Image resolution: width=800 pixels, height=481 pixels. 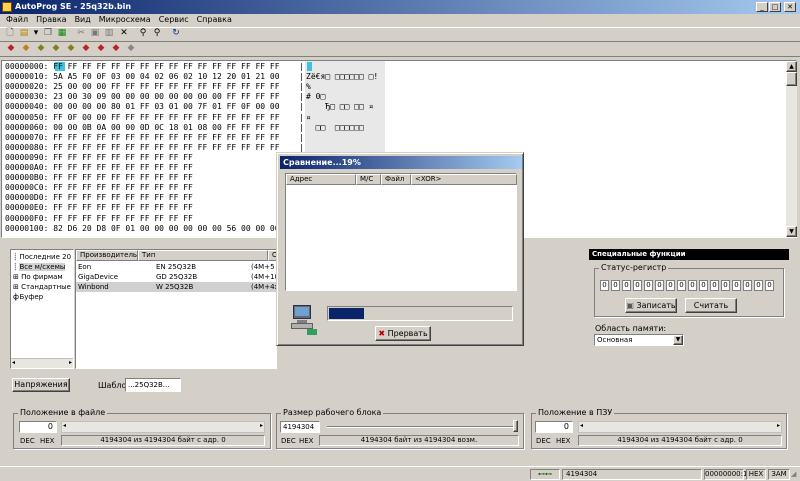 What do you see at coordinates (109, 33) in the screenshot?
I see `clipboard-icon: ▥` at bounding box center [109, 33].